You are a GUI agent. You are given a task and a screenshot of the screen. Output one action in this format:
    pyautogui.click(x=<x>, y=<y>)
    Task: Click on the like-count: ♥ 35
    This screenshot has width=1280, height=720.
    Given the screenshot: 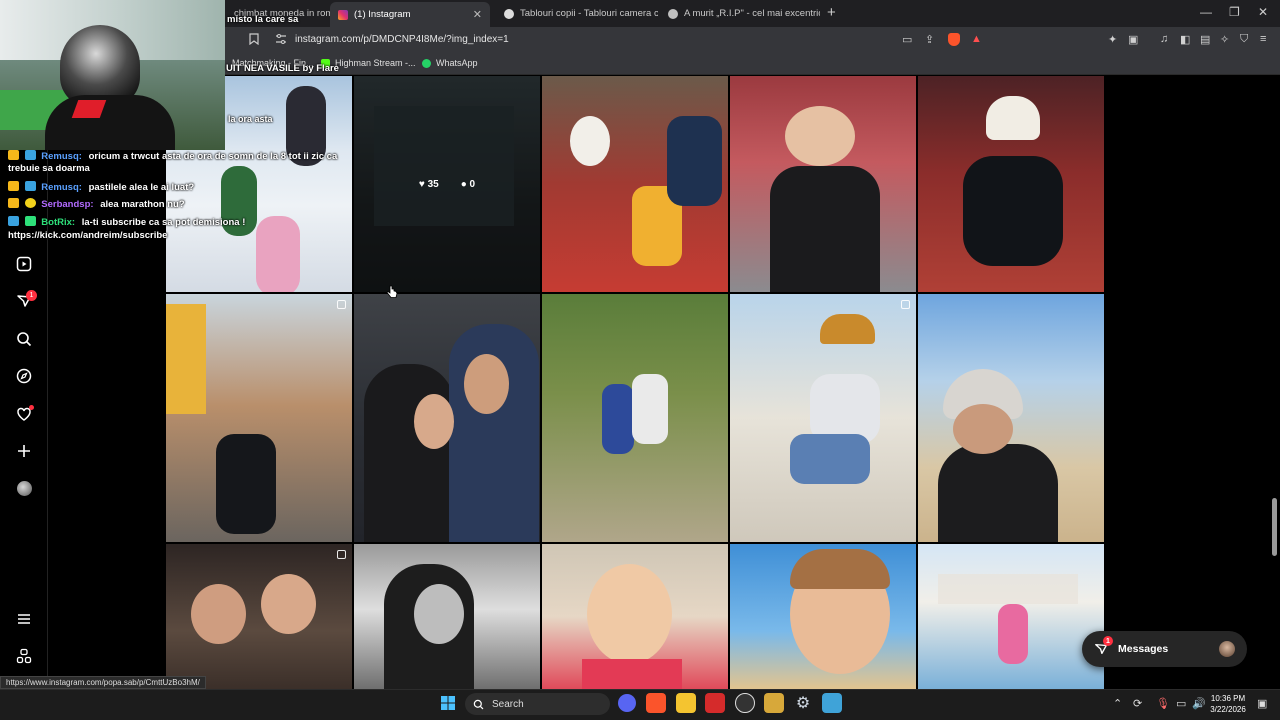 What is the action you would take?
    pyautogui.click(x=428, y=184)
    